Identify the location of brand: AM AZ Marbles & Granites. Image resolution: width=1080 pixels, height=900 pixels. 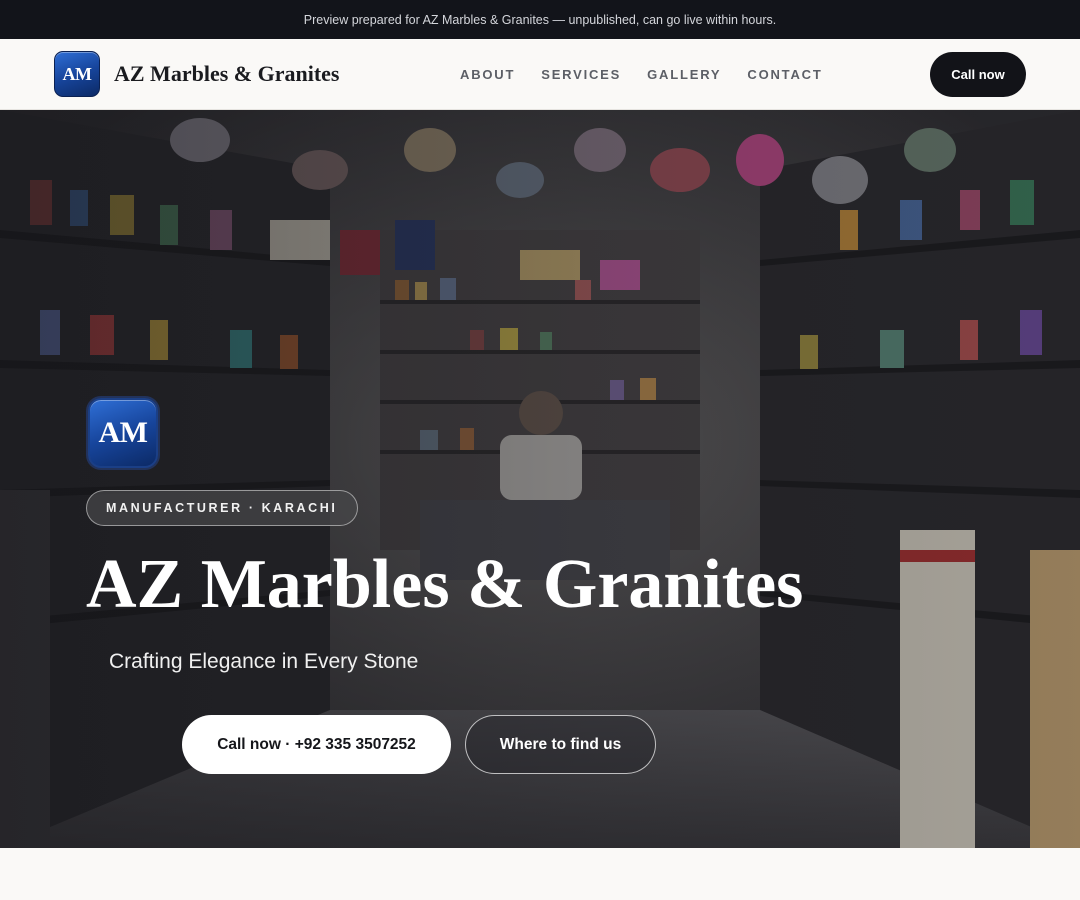
(196, 74).